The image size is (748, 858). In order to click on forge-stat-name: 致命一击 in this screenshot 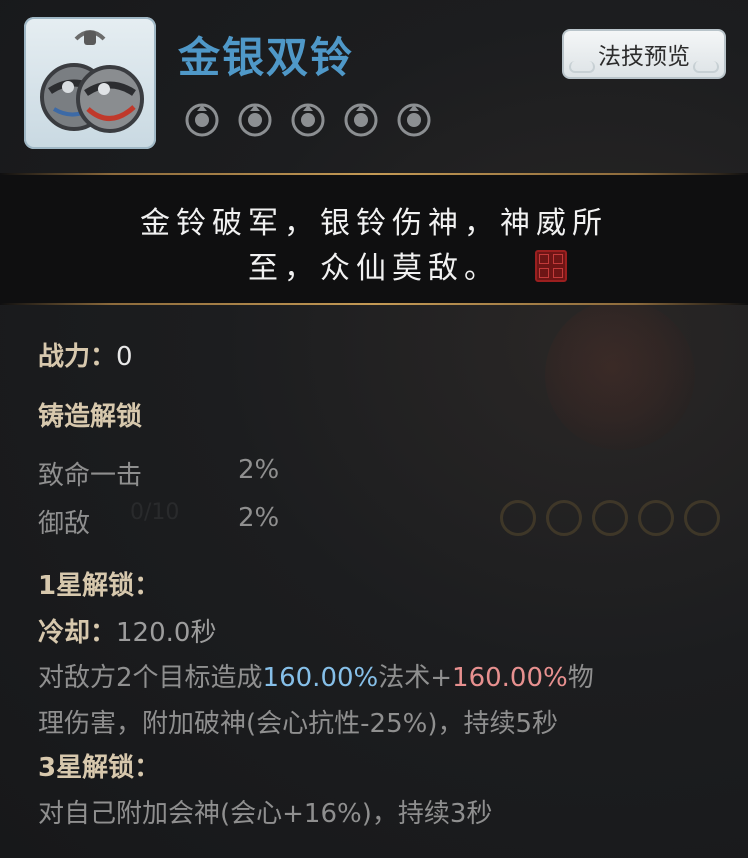, I will do `click(90, 476)`.